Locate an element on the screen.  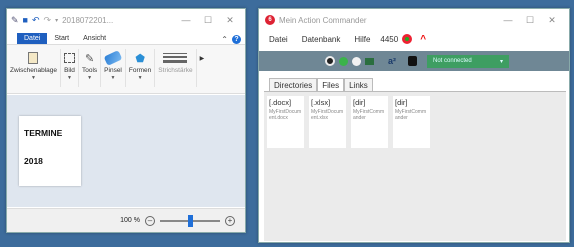
ribbon-group-stroke: Strichstärke is located at coordinates (176, 68).